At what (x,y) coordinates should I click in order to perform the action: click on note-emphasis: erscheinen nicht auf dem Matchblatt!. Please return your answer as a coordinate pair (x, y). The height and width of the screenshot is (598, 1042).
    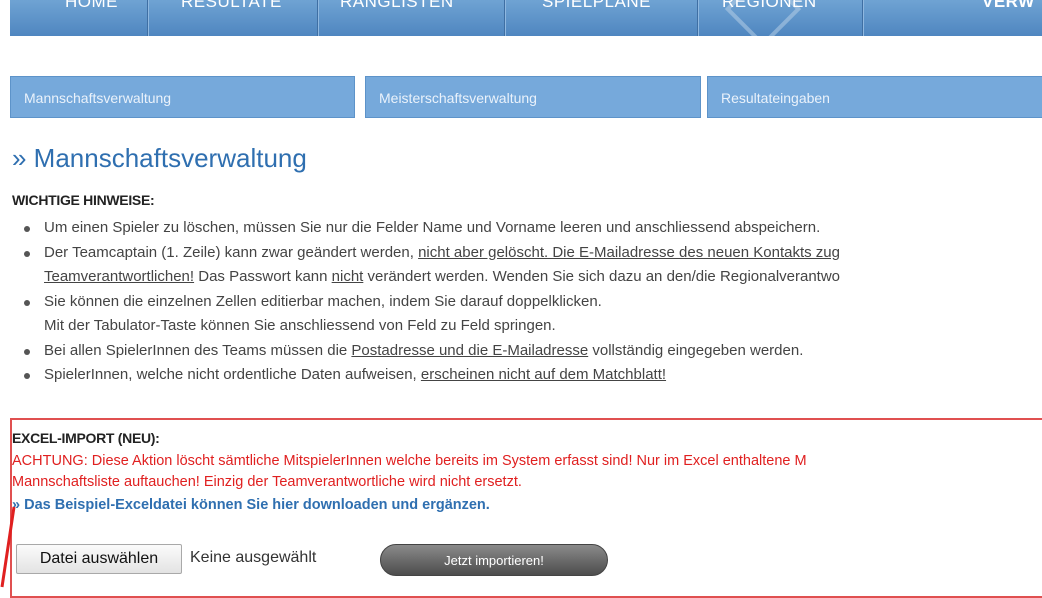
    Looking at the image, I should click on (543, 374).